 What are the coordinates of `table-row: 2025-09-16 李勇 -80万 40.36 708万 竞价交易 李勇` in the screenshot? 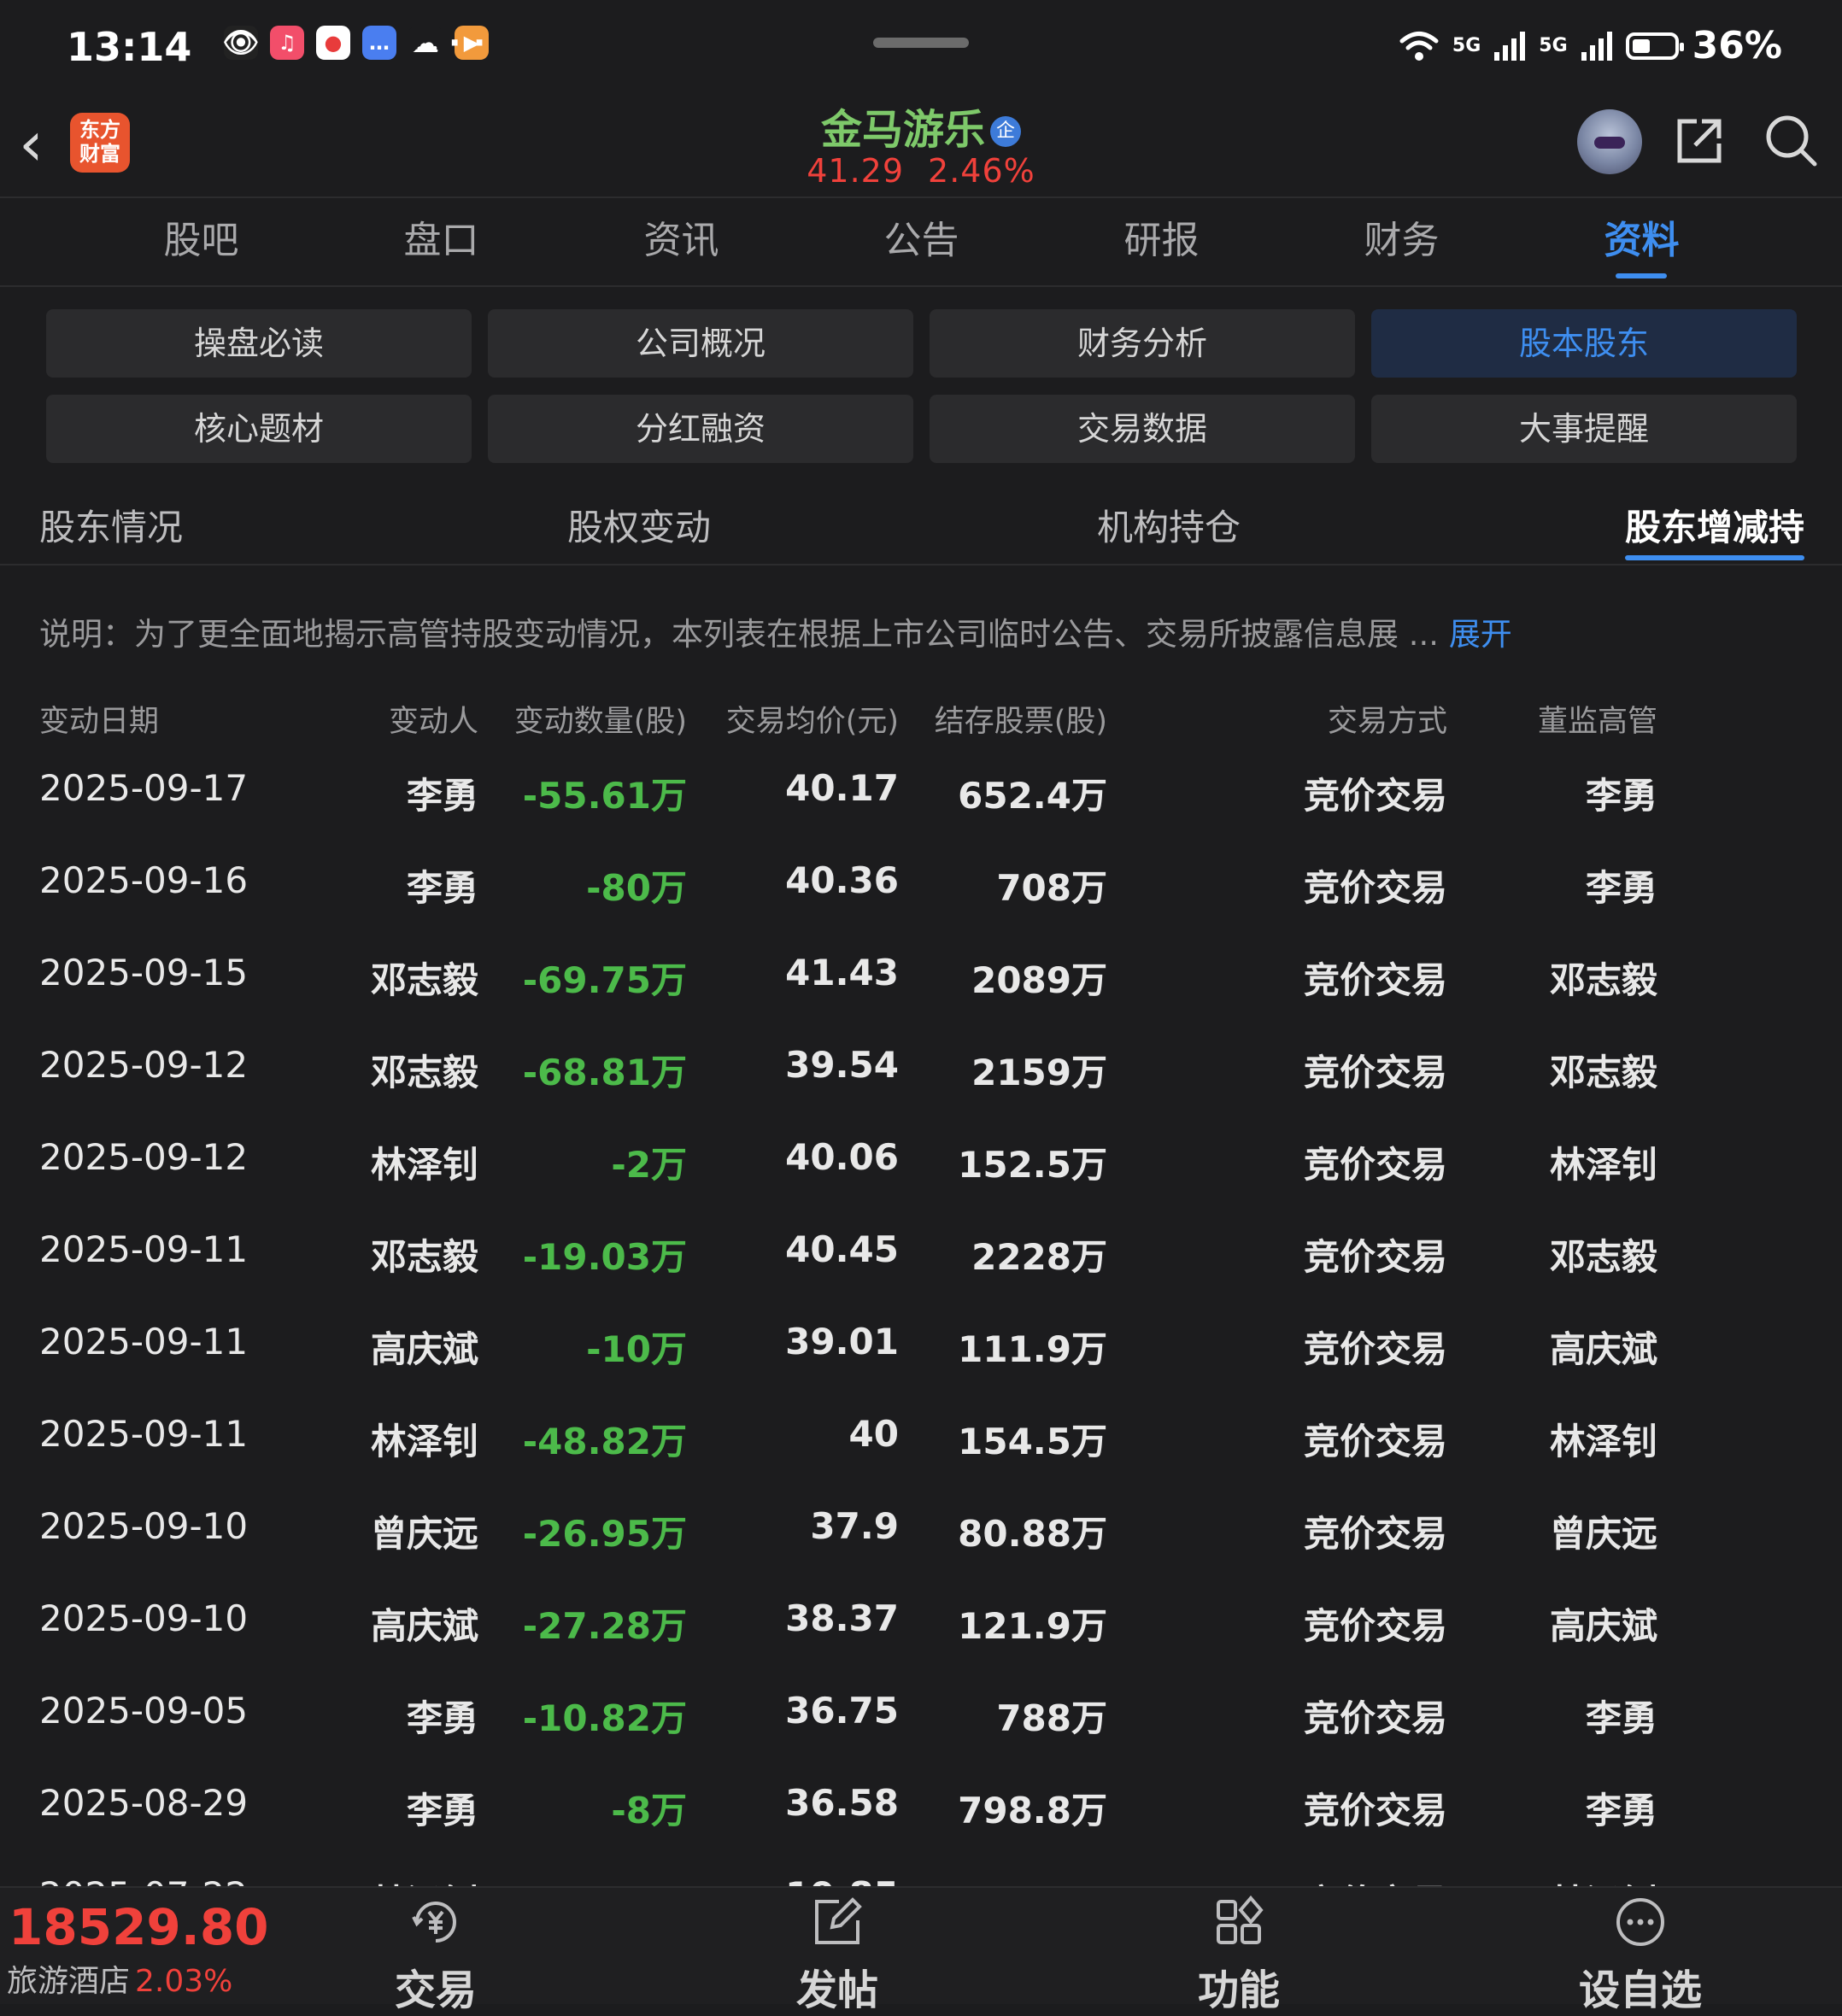 It's located at (921, 890).